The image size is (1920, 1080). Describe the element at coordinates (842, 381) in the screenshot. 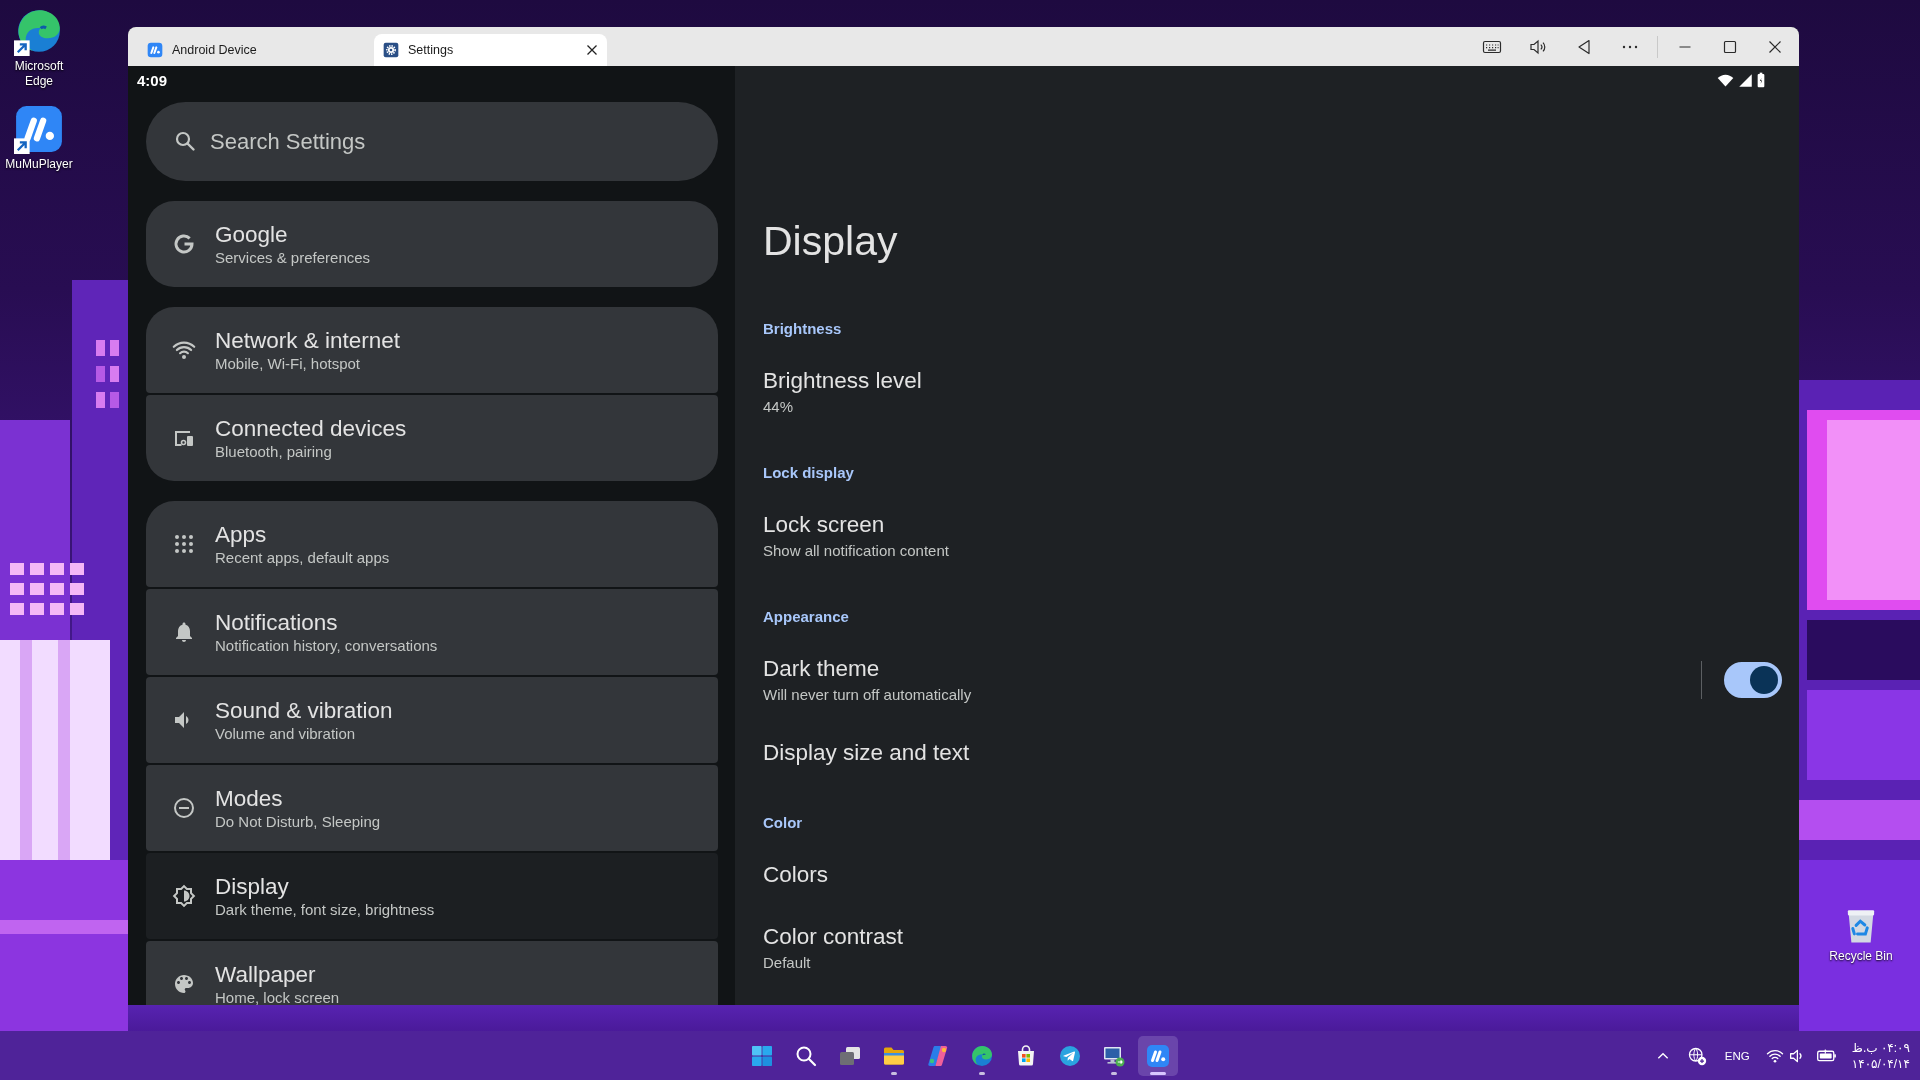

I see `setting-title: Brightness level` at that location.